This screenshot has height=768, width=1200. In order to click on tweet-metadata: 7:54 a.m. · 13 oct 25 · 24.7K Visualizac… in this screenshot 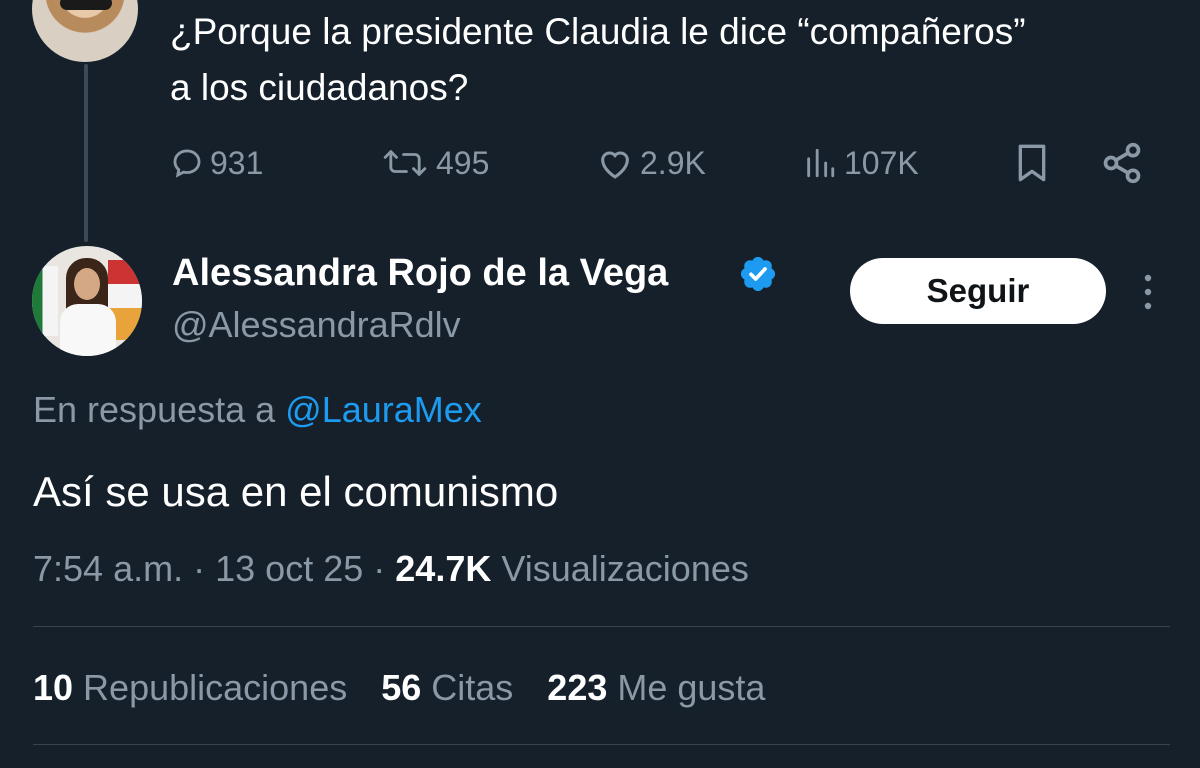, I will do `click(391, 569)`.